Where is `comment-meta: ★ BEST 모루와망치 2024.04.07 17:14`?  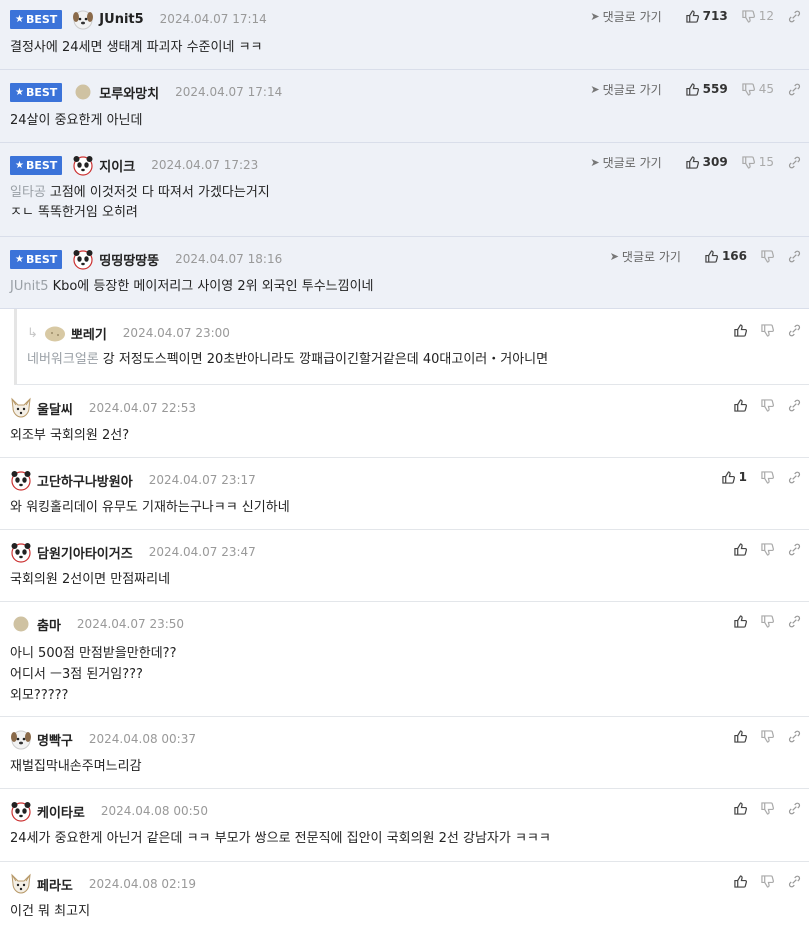 comment-meta: ★ BEST 모루와망치 2024.04.07 17:14 is located at coordinates (146, 92).